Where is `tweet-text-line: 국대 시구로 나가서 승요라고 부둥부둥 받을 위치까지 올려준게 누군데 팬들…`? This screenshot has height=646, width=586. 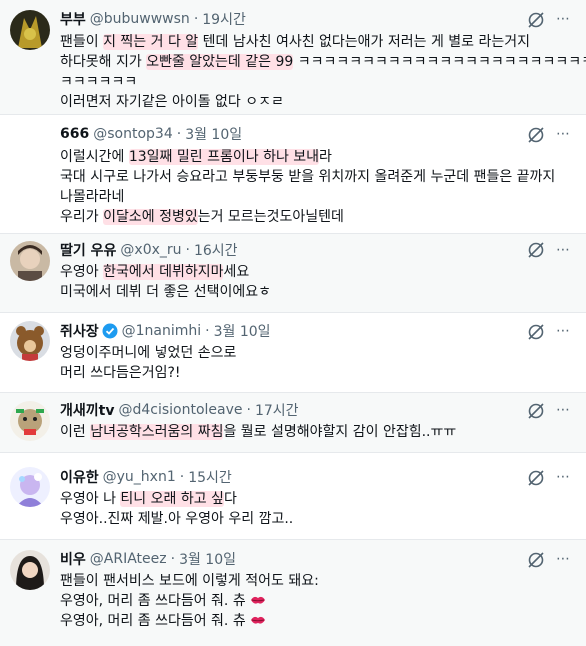
tweet-text-line: 국대 시구로 나가서 승요라고 부둥부둥 받을 위치까지 올려준게 누군데 팬들… is located at coordinates (319, 177).